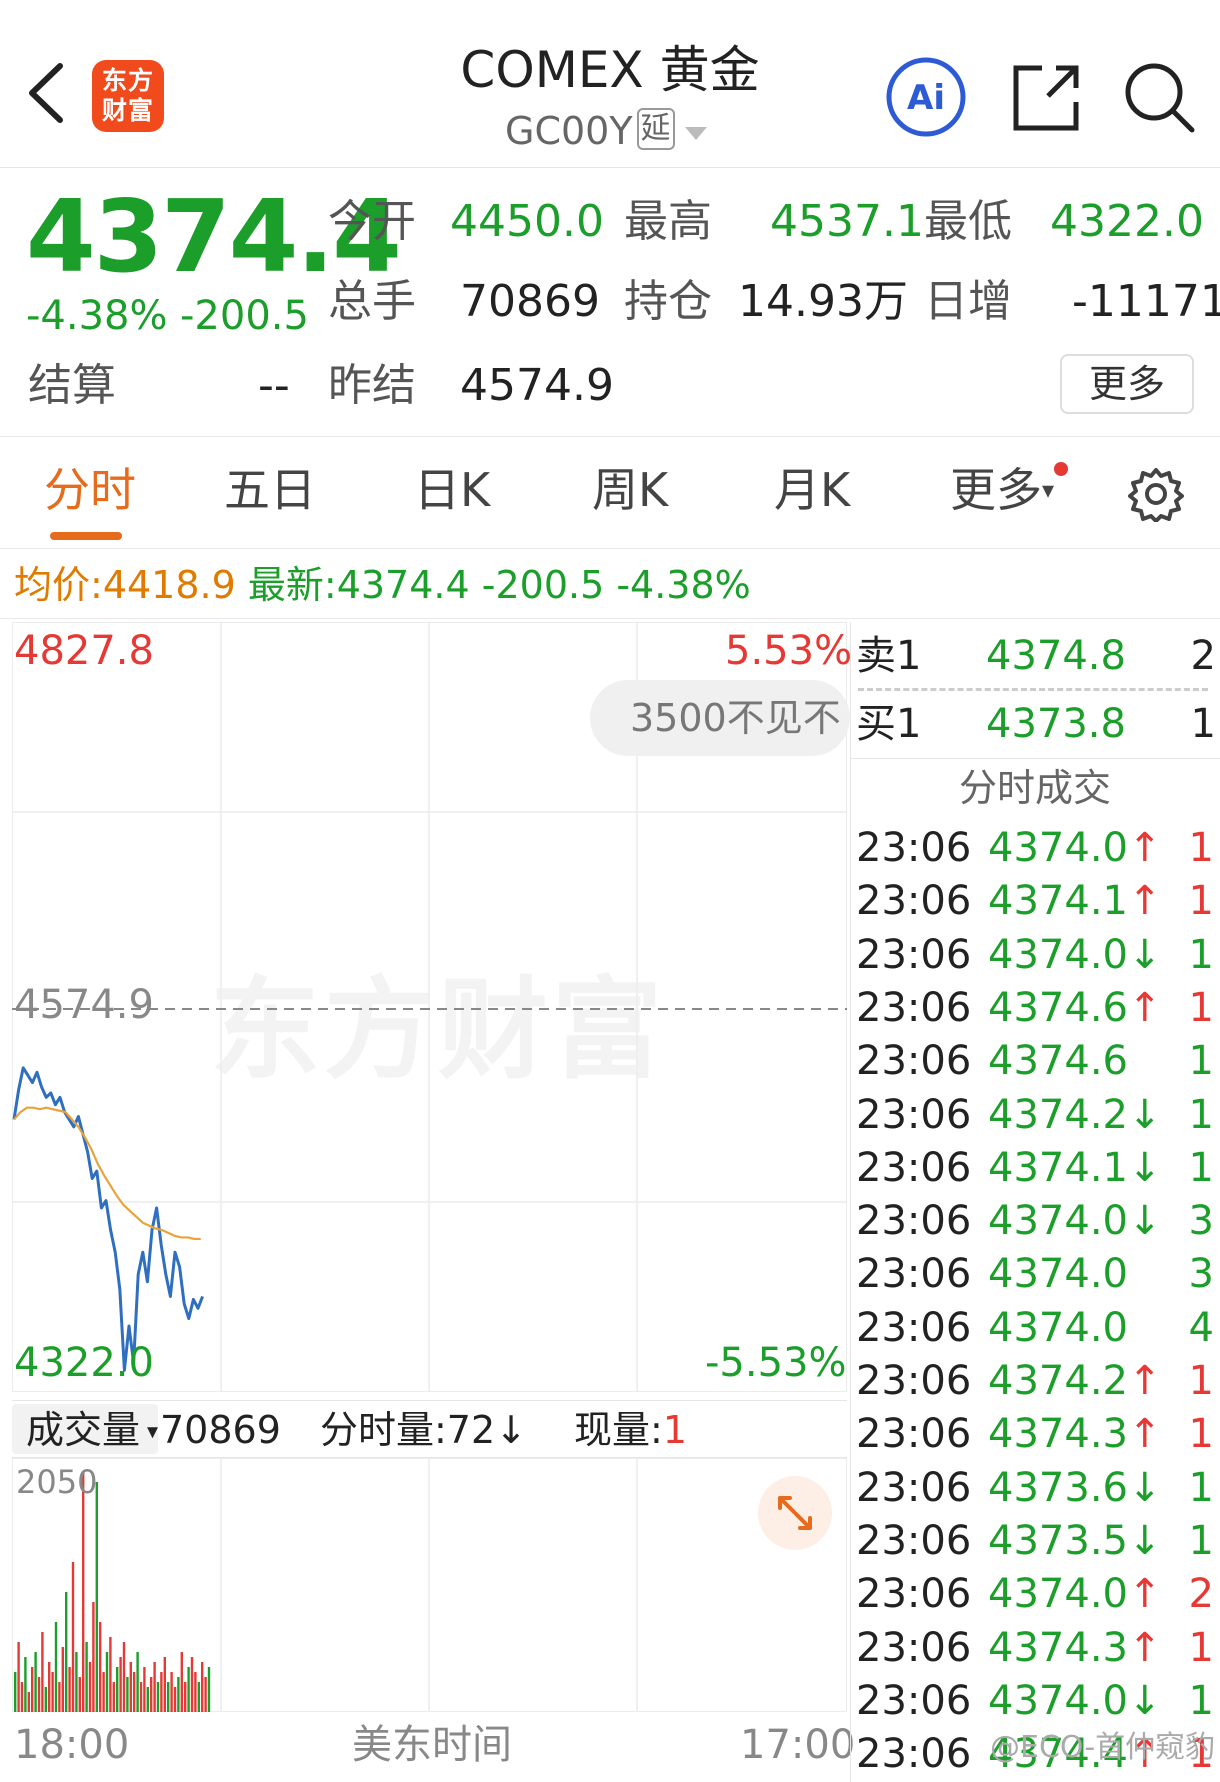  I want to click on instrument-code: GC00Y 延, so click(606, 131).